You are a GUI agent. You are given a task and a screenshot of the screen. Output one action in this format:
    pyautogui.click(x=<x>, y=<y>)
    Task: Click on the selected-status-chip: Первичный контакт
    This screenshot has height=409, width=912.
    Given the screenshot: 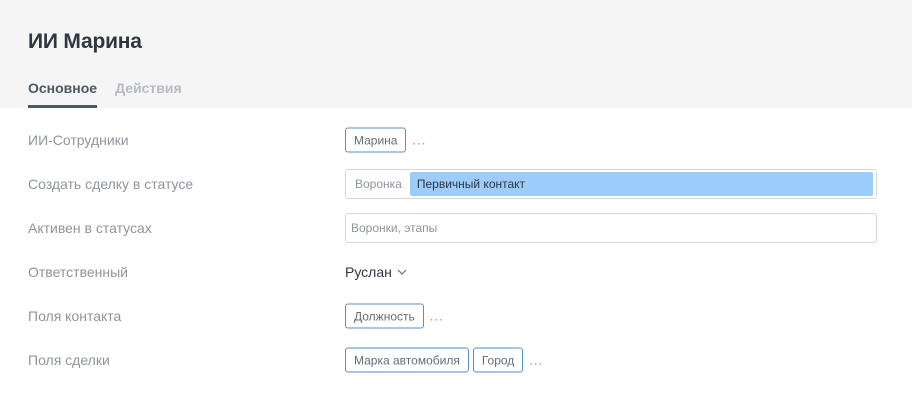 What is the action you would take?
    pyautogui.click(x=641, y=184)
    